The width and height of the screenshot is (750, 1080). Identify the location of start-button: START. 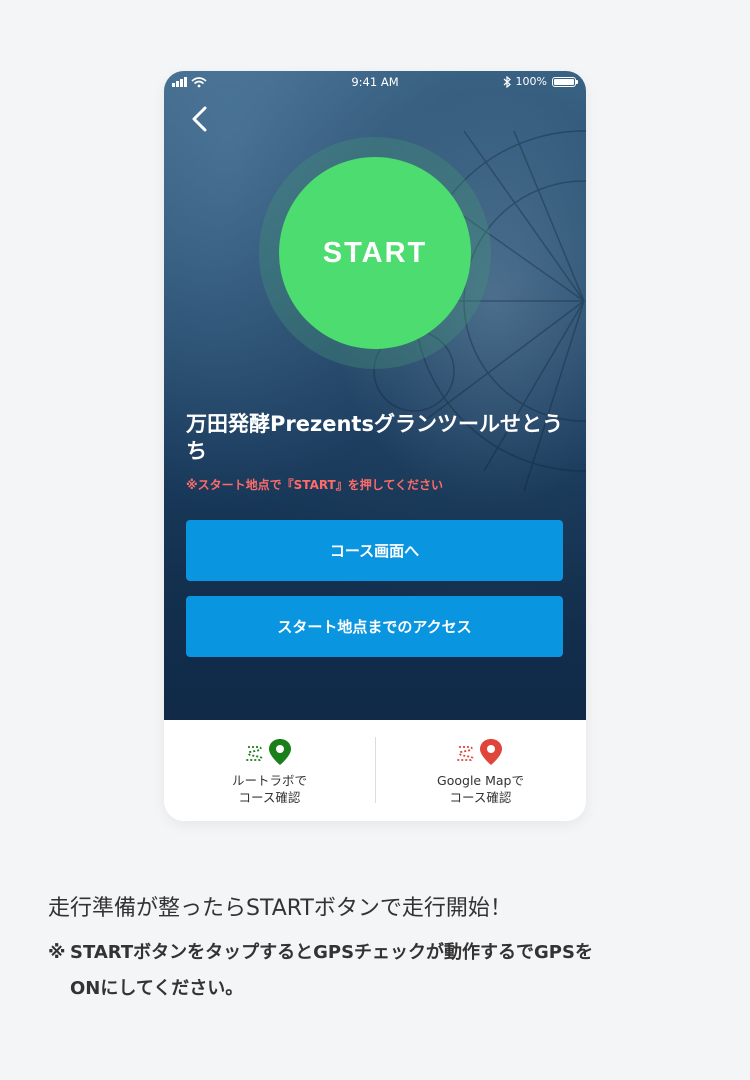
(375, 253).